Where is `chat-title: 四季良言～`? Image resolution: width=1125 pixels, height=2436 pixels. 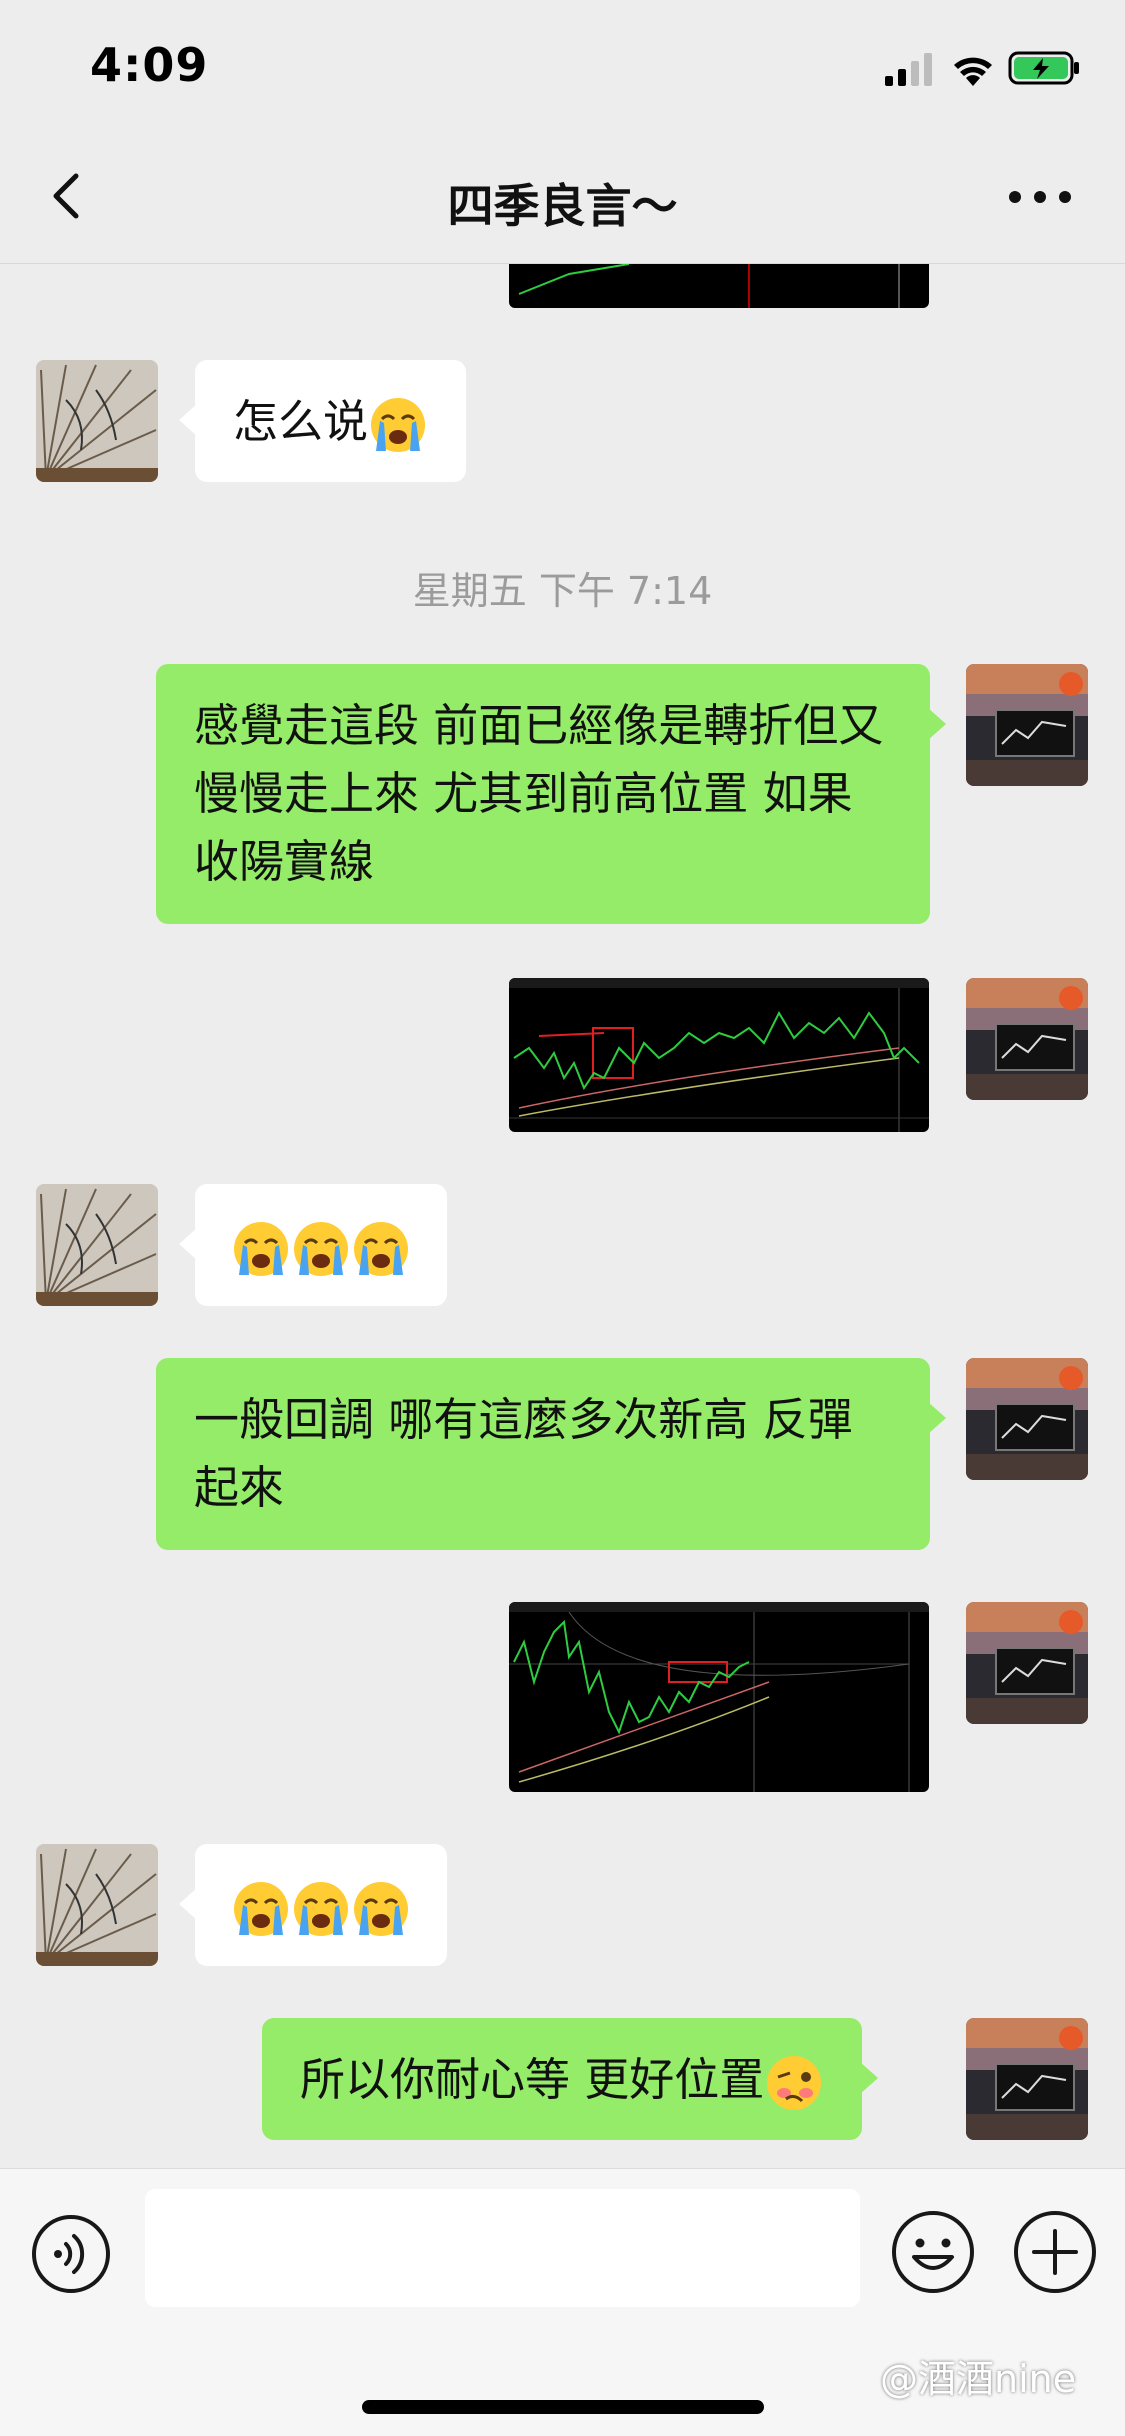
chat-title: 四季良言～ is located at coordinates (562, 206).